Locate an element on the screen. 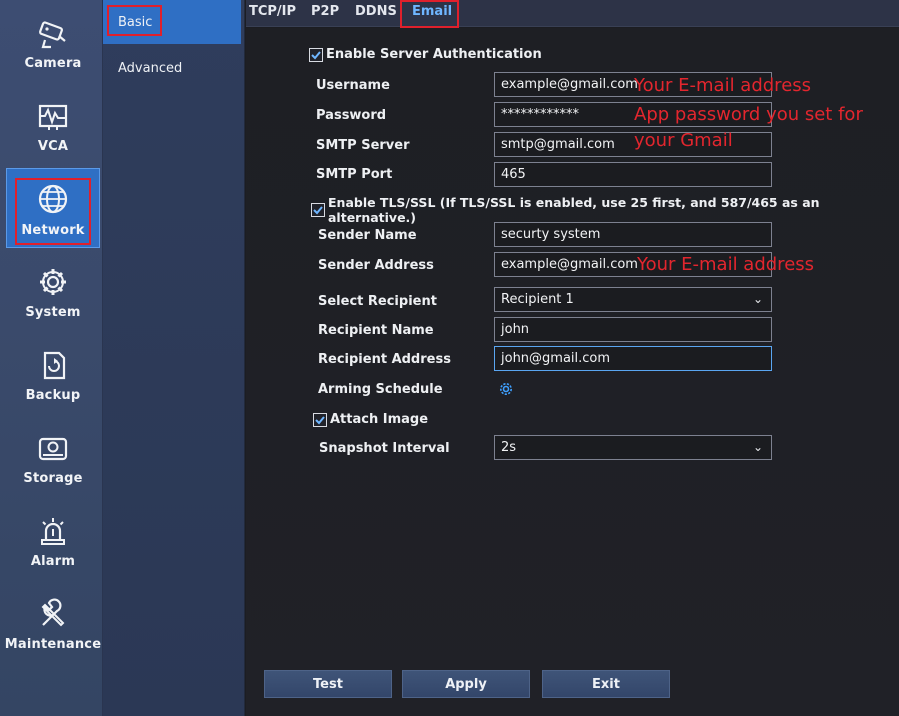  globe-icon is located at coordinates (53, 199).